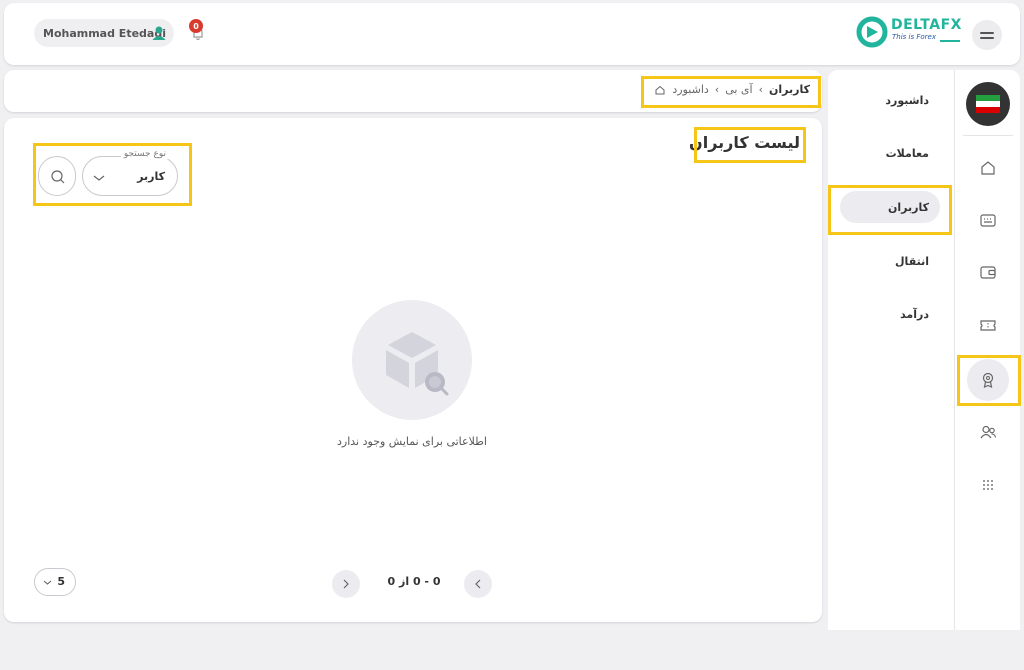 This screenshot has height=670, width=1024. What do you see at coordinates (750, 145) in the screenshot?
I see `highlight-page-title` at bounding box center [750, 145].